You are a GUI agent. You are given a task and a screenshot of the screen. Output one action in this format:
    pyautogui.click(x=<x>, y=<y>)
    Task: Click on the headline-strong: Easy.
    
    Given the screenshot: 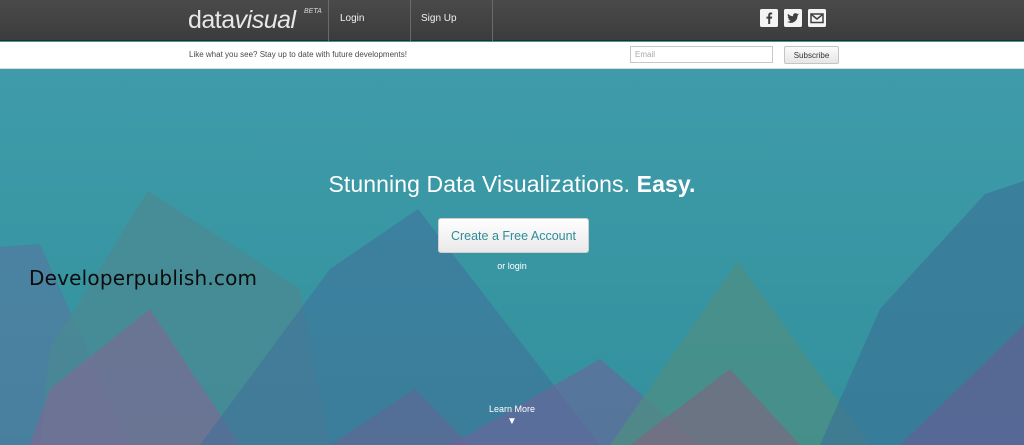 What is the action you would take?
    pyautogui.click(x=666, y=184)
    